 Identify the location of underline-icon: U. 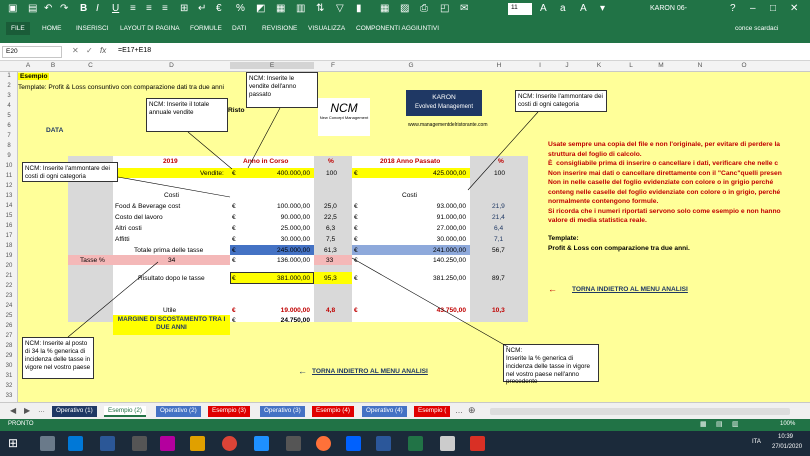
(115, 8).